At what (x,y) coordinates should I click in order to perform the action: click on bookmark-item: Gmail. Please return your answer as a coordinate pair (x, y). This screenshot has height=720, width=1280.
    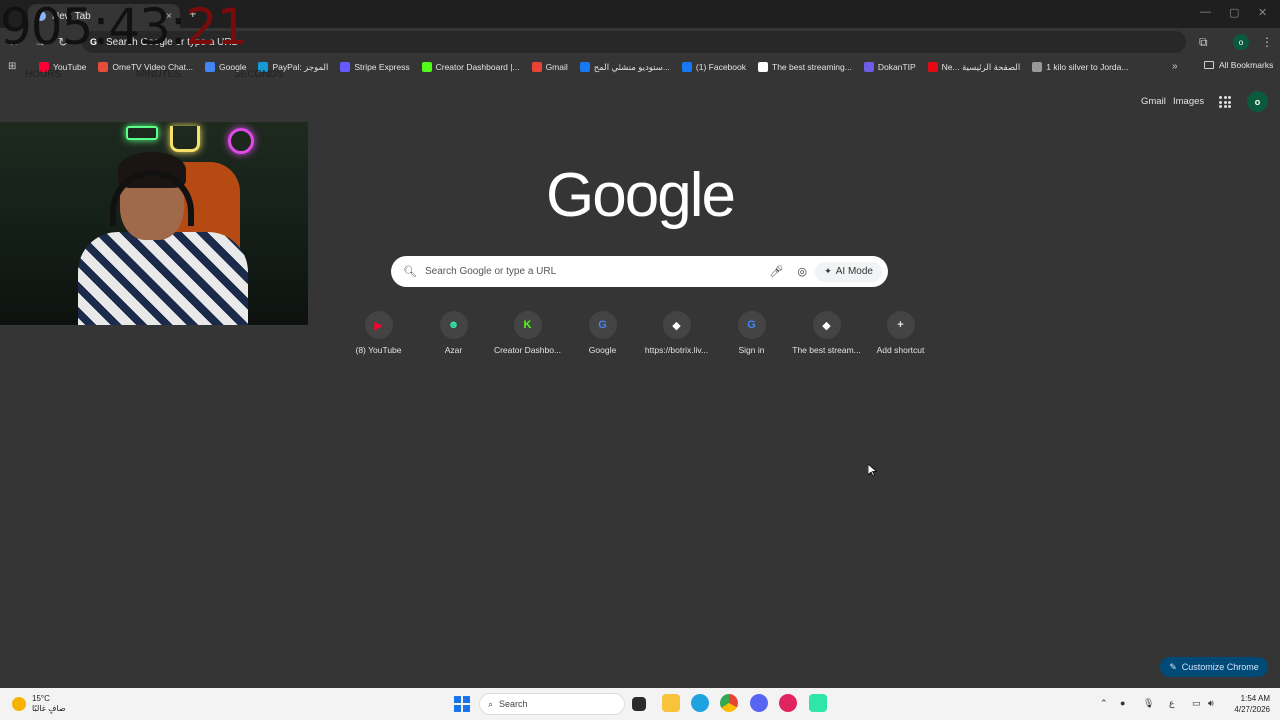
    Looking at the image, I should click on (549, 67).